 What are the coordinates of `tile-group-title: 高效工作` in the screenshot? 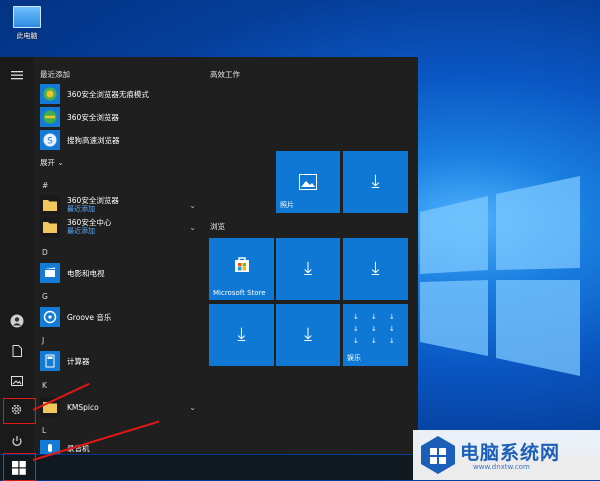 It's located at (225, 74).